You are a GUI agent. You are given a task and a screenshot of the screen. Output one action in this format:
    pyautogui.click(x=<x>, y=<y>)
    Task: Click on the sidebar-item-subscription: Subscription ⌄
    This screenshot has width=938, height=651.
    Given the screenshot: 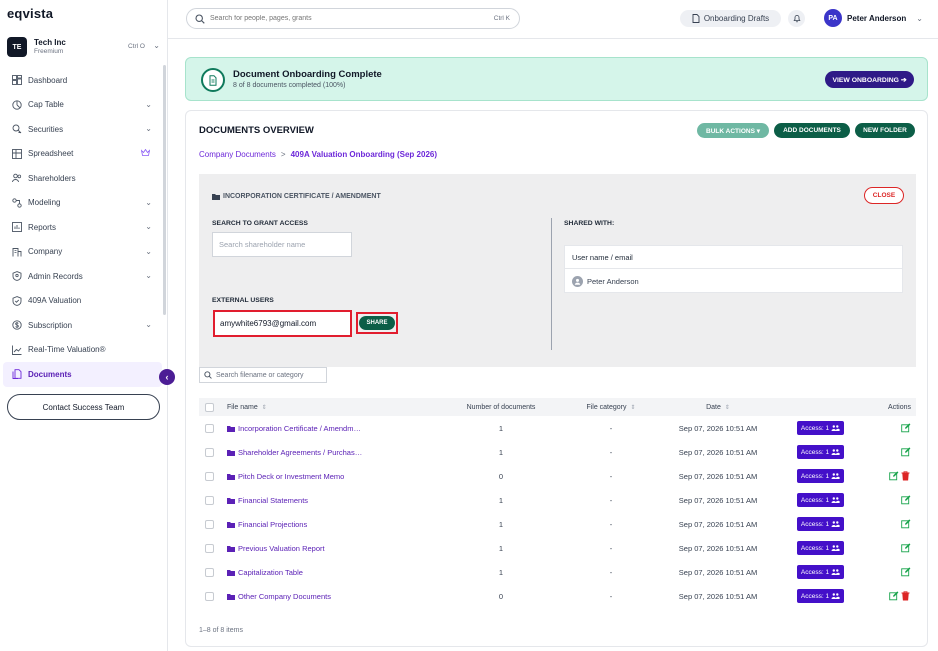 What is the action you would take?
    pyautogui.click(x=81, y=325)
    